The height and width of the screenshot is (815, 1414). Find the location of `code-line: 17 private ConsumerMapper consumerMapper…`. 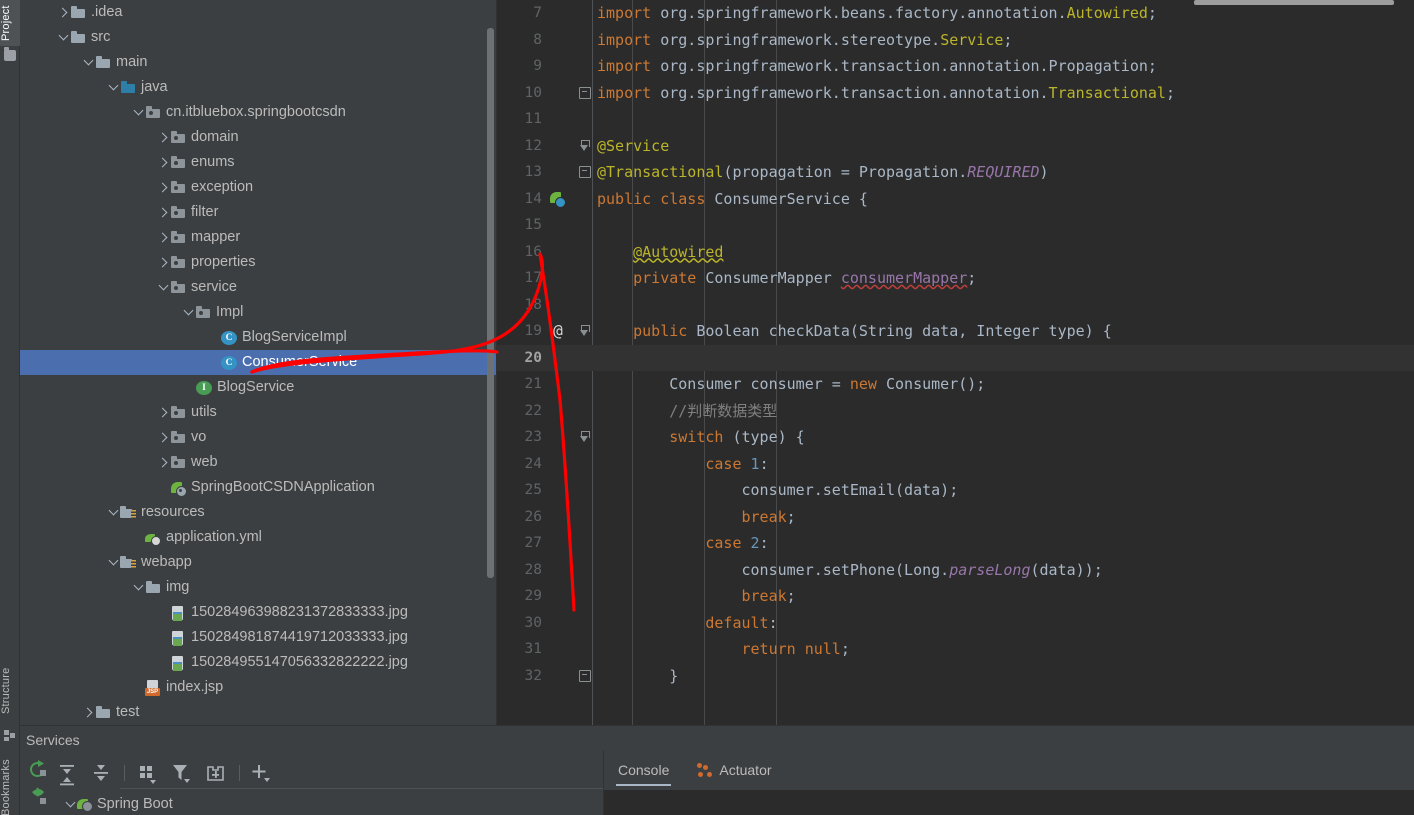

code-line: 17 private ConsumerMapper consumerMapper… is located at coordinates (955, 278).